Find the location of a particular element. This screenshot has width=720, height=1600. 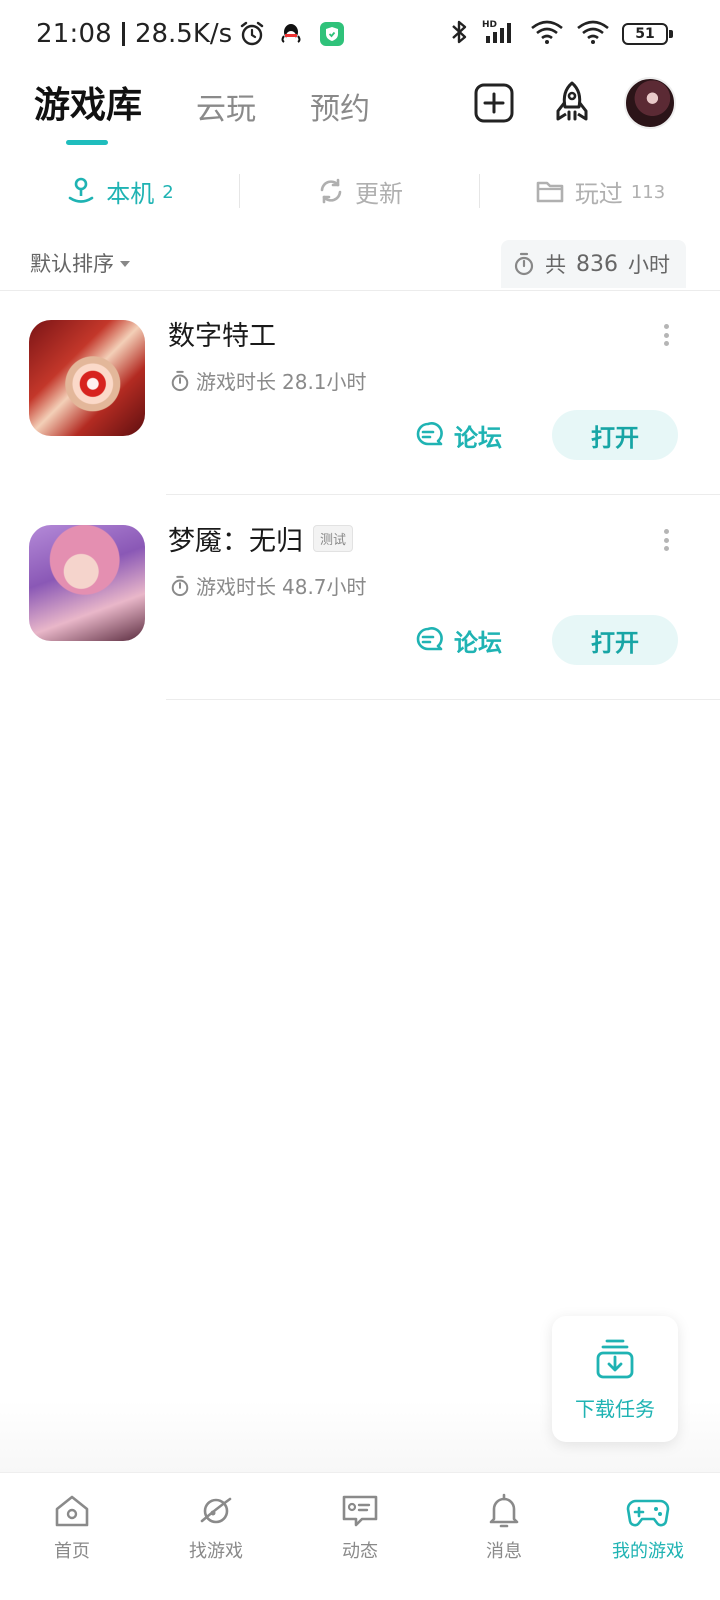

planet-icon is located at coordinates (216, 1510).